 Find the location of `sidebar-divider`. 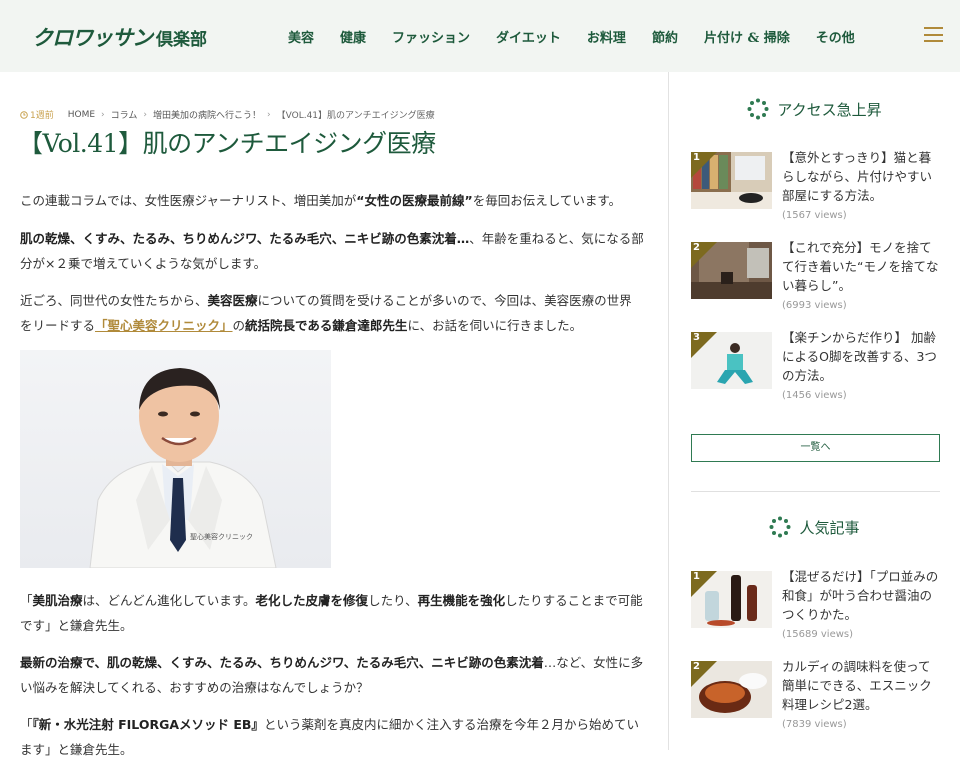

sidebar-divider is located at coordinates (815, 491).